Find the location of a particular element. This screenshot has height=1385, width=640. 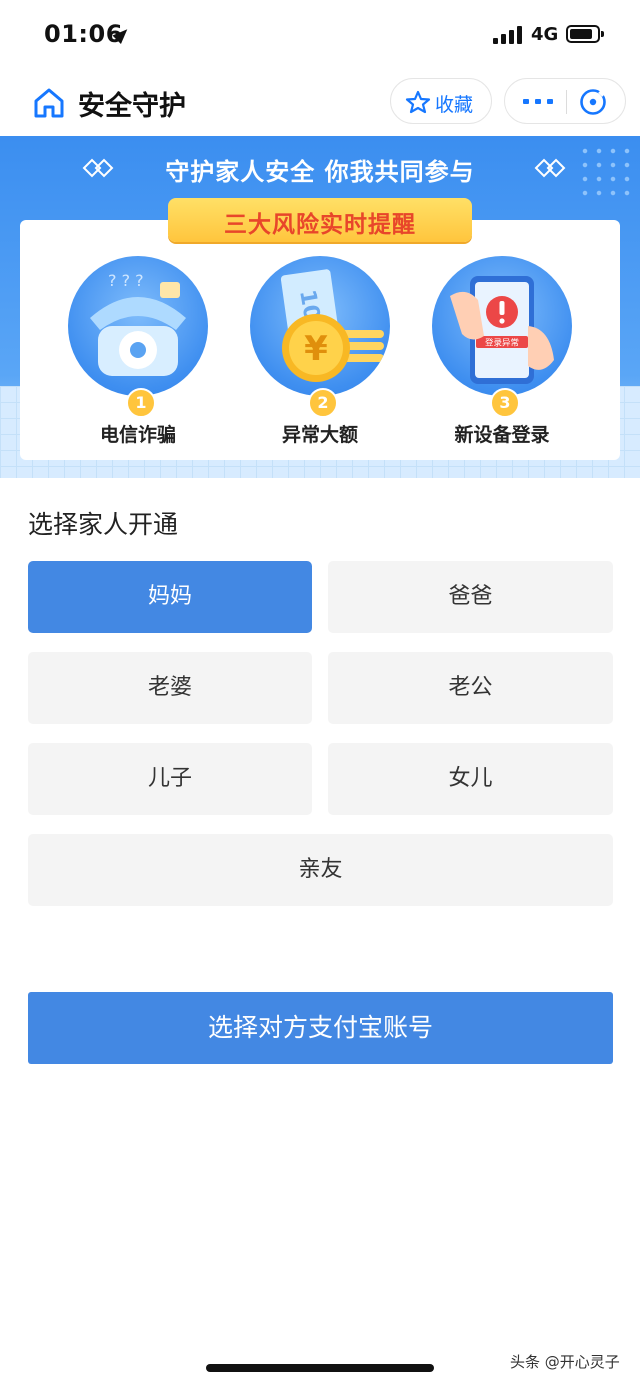

mini-program-capsule is located at coordinates (565, 101).